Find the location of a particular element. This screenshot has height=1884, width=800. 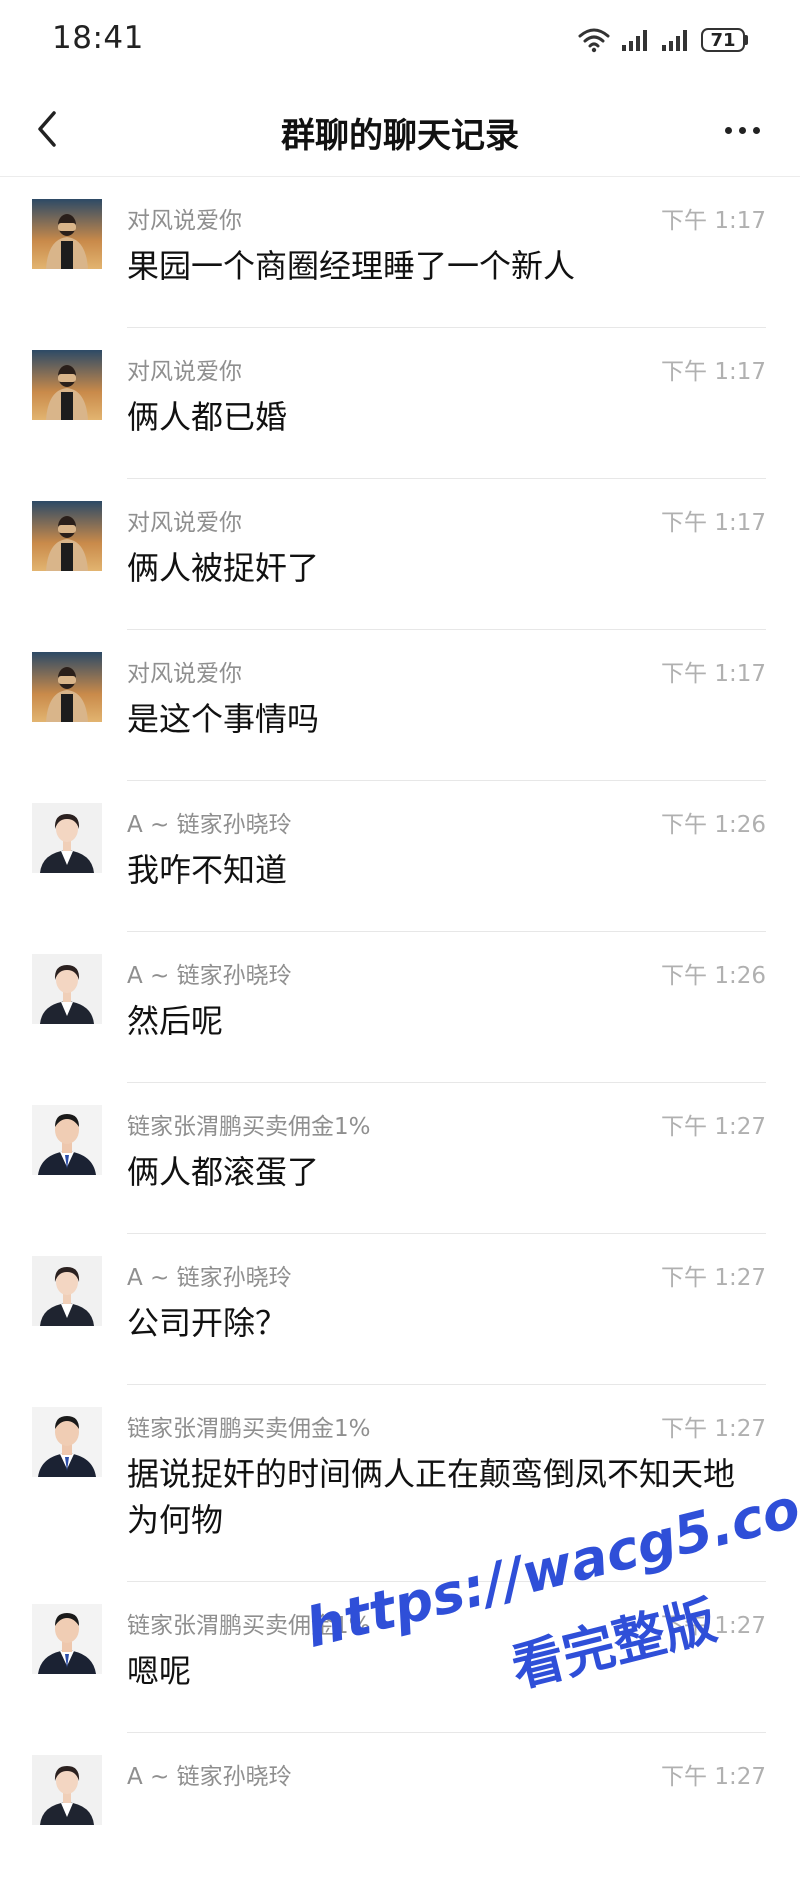

wifi-icon is located at coordinates (594, 40).